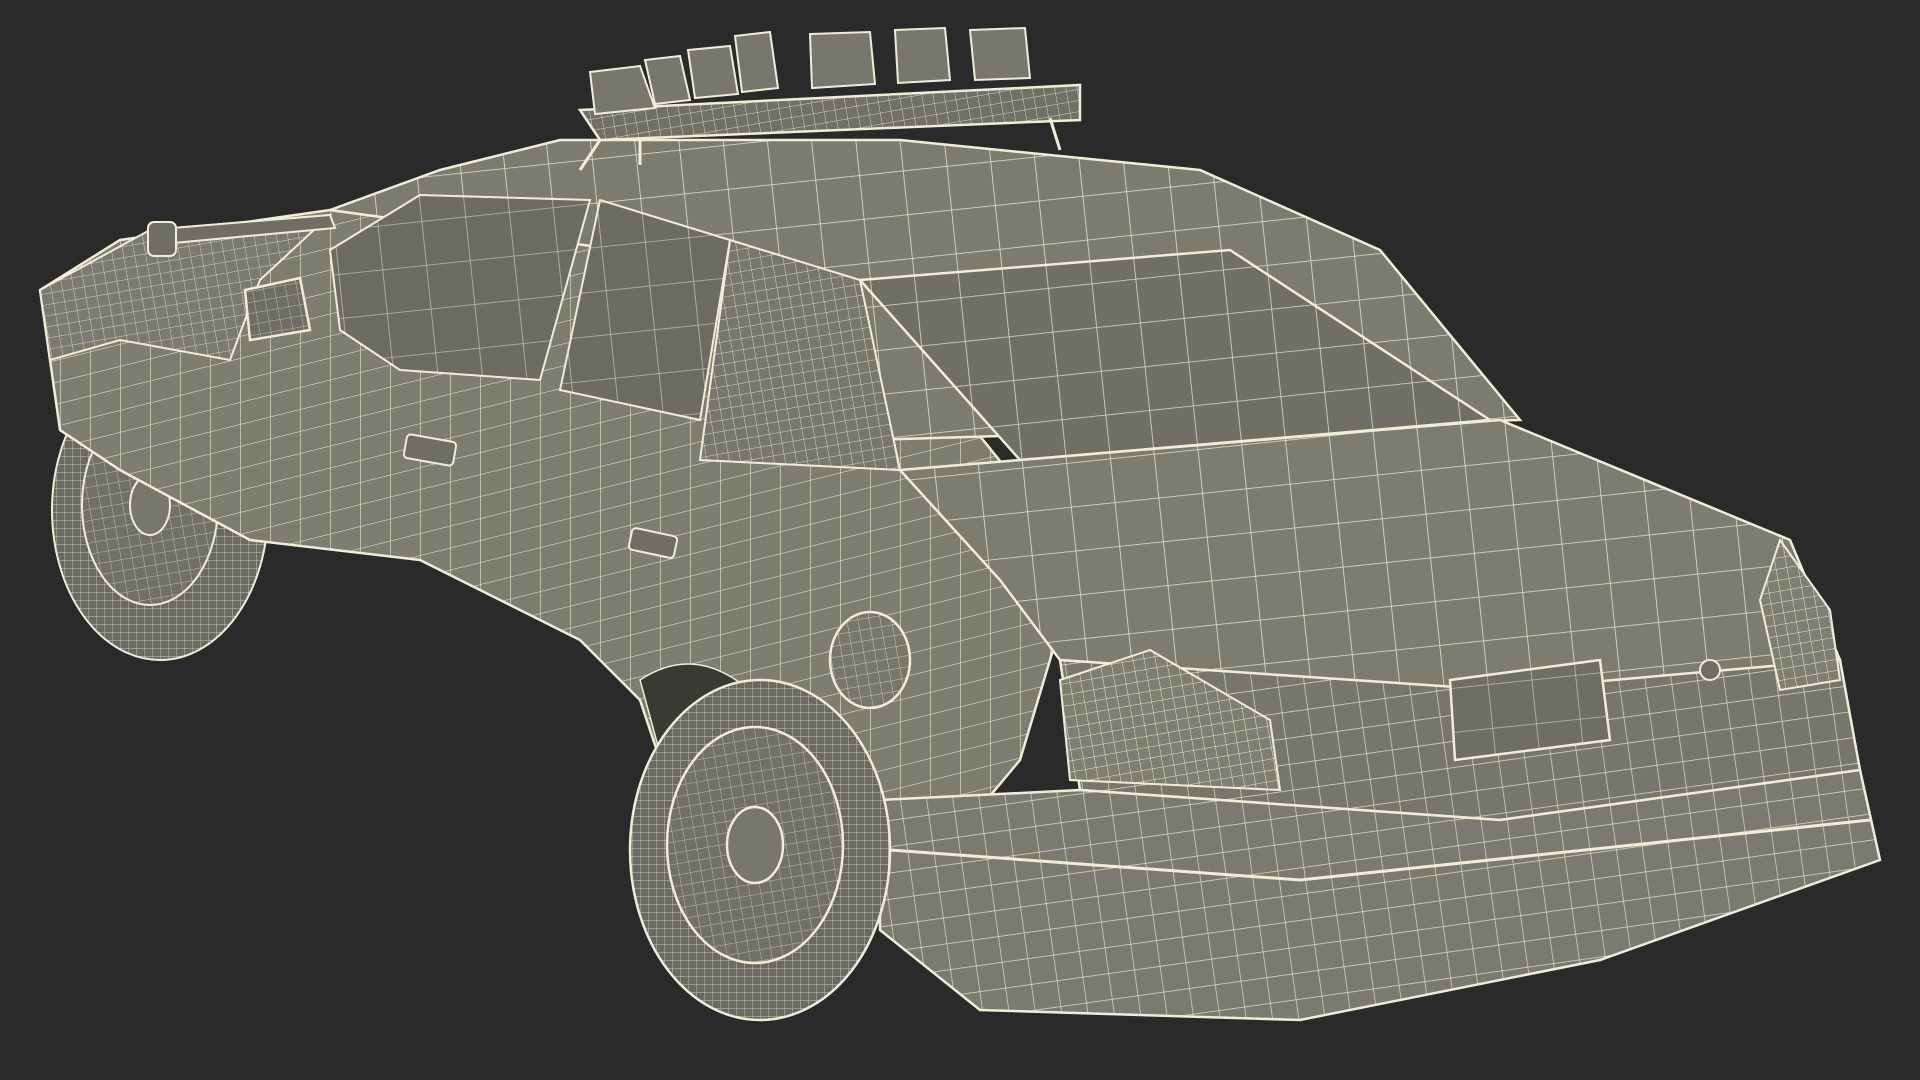 This screenshot has height=1080, width=1920. Describe the element at coordinates (277, 309) in the screenshot. I see `side-mirror` at that location.